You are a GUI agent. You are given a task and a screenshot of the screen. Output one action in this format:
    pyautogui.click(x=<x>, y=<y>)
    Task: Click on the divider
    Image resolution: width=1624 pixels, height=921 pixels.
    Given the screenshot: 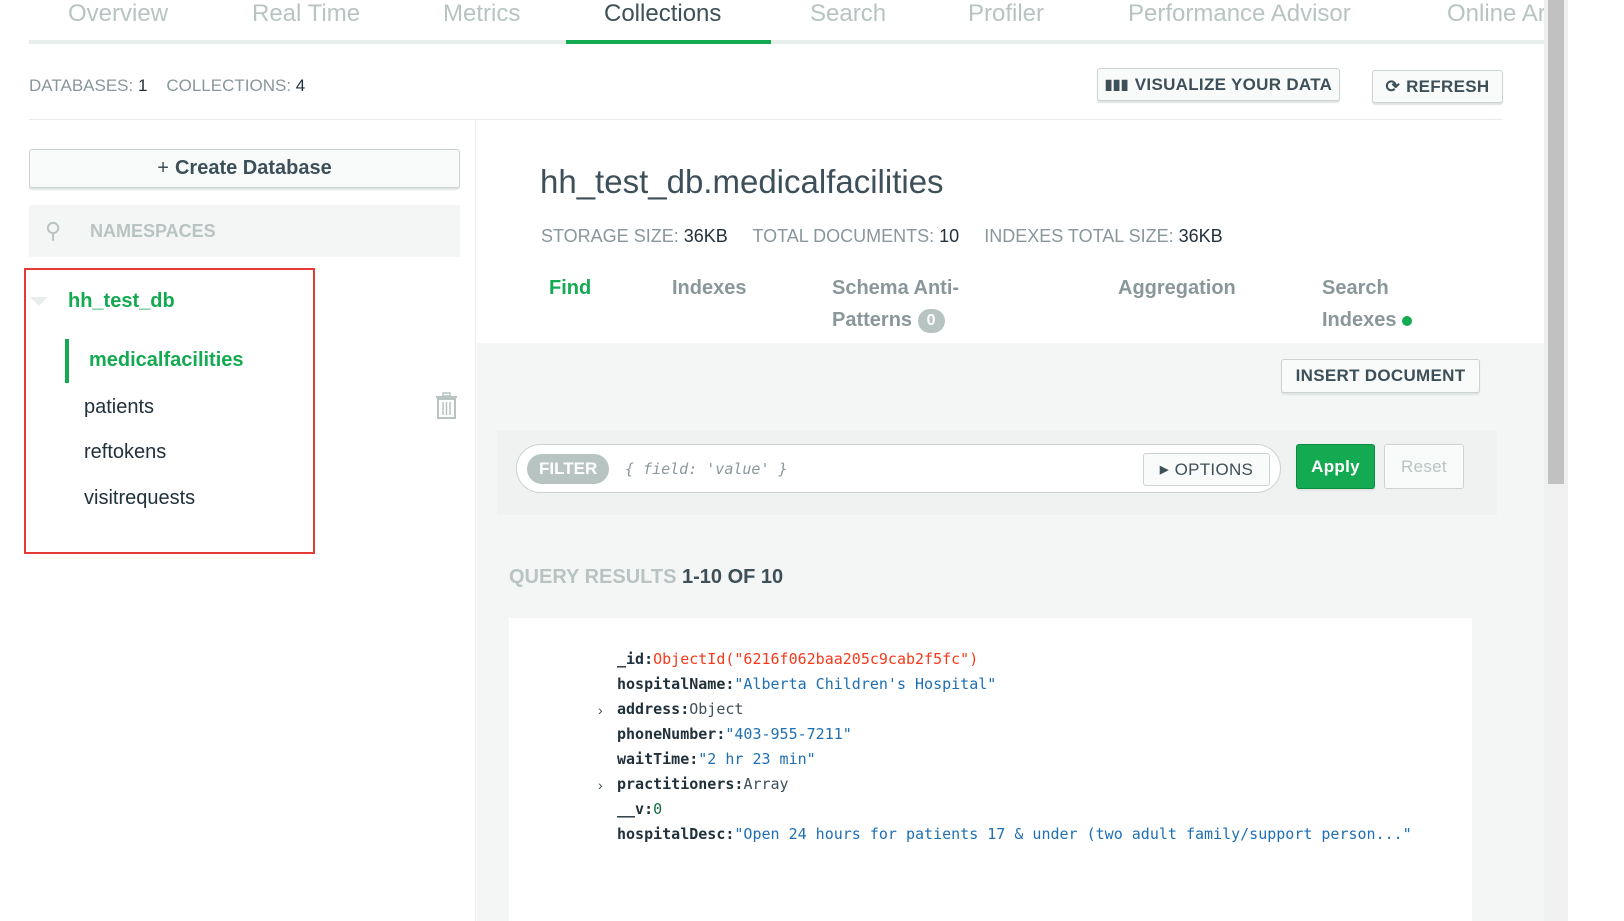 What is the action you would take?
    pyautogui.click(x=766, y=119)
    